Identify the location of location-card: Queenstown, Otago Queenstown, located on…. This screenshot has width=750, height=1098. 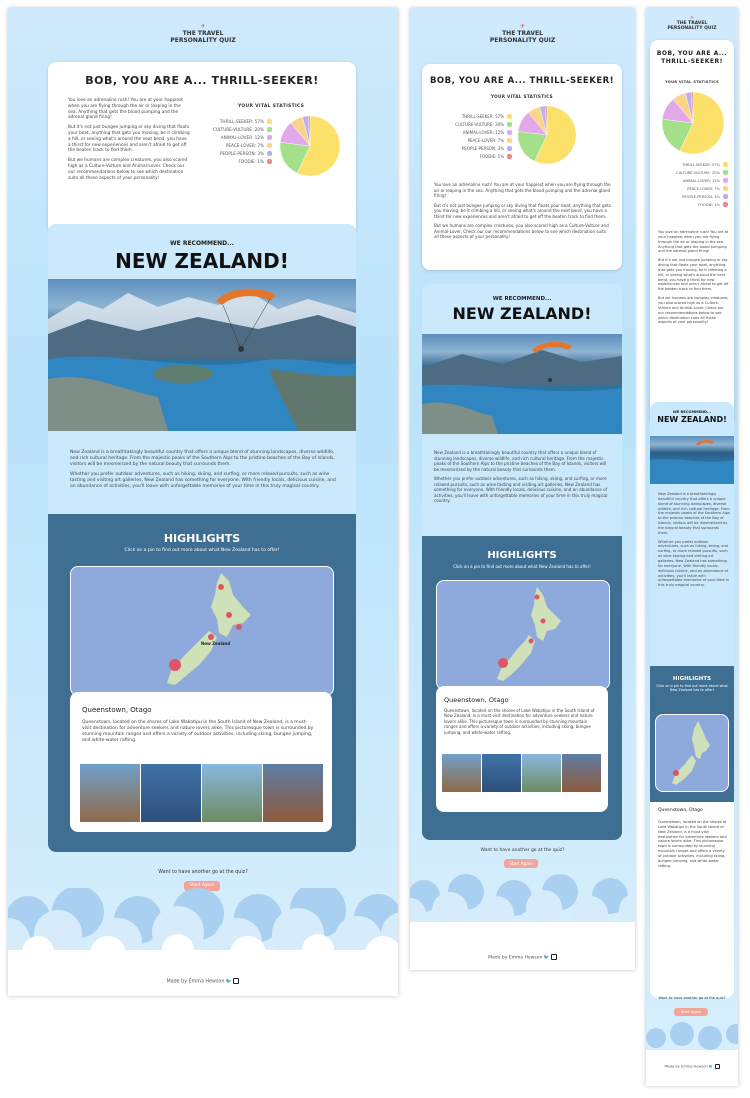
(692, 900).